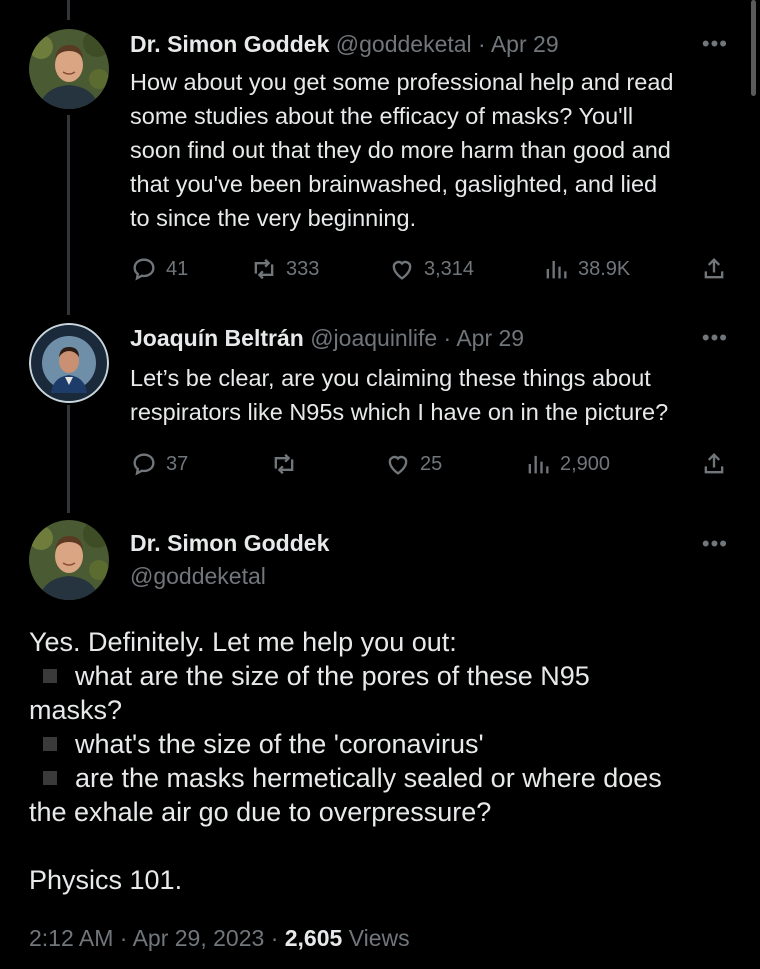 The width and height of the screenshot is (760, 969). What do you see at coordinates (199, 938) in the screenshot?
I see `tweet-date: Apr 29, 2023` at bounding box center [199, 938].